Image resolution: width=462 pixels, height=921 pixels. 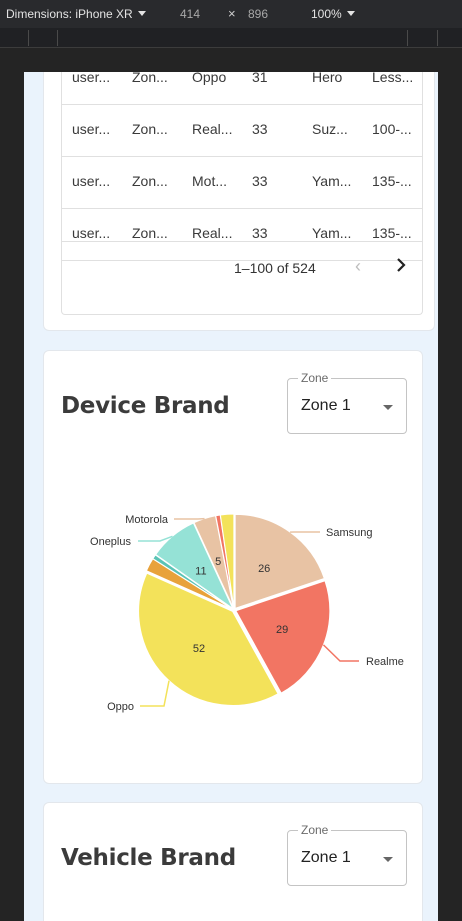 I want to click on pie-category-label: Motorola, so click(x=147, y=520).